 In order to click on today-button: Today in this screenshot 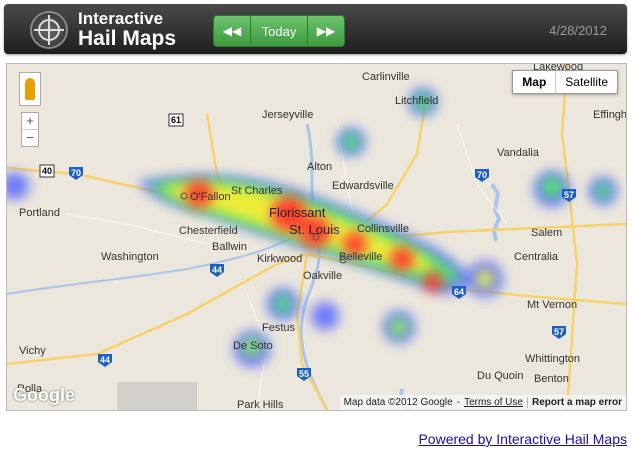, I will do `click(279, 31)`.